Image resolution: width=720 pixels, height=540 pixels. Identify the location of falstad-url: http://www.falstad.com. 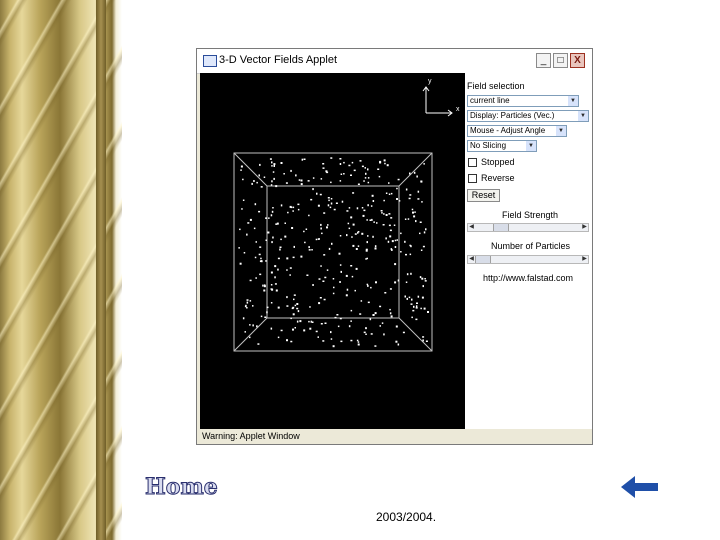
(528, 278).